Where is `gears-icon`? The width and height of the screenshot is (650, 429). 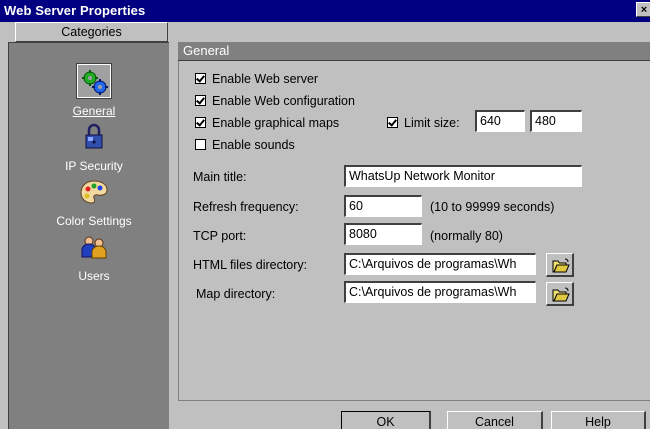
gears-icon is located at coordinates (94, 81).